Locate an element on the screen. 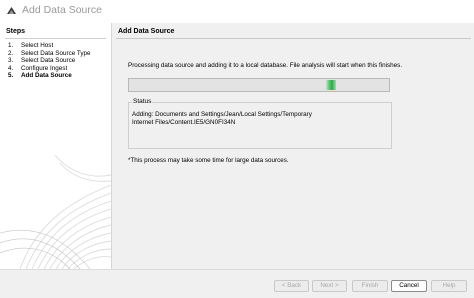 This screenshot has height=298, width=474. app-logo-icon is located at coordinates (11, 10).